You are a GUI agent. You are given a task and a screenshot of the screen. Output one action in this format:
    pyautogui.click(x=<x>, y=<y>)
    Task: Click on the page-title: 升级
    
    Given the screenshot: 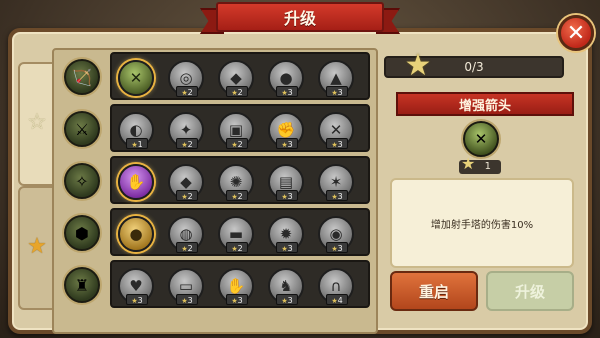 What is the action you would take?
    pyautogui.click(x=300, y=17)
    